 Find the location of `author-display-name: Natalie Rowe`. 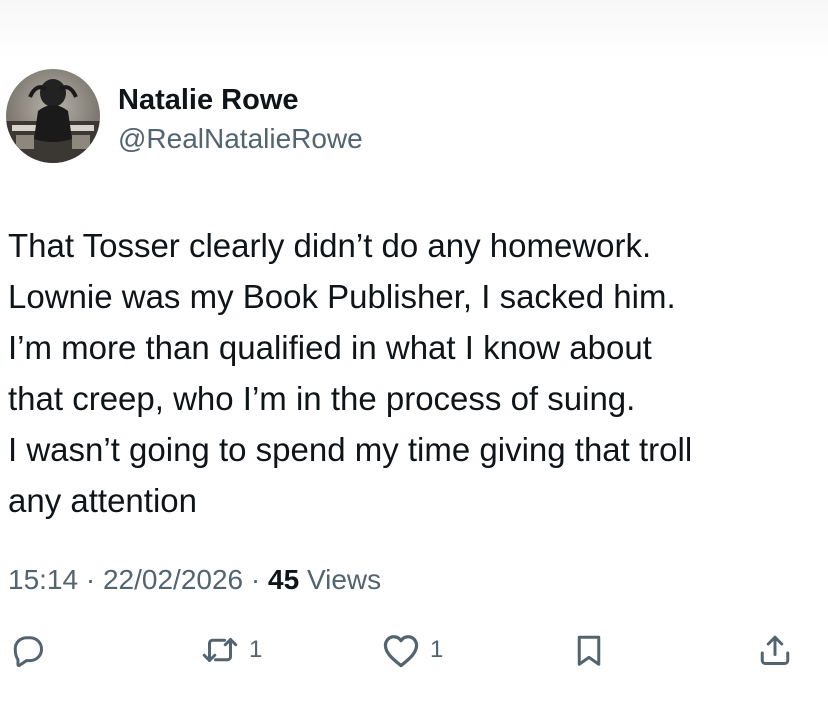

author-display-name: Natalie Rowe is located at coordinates (208, 100).